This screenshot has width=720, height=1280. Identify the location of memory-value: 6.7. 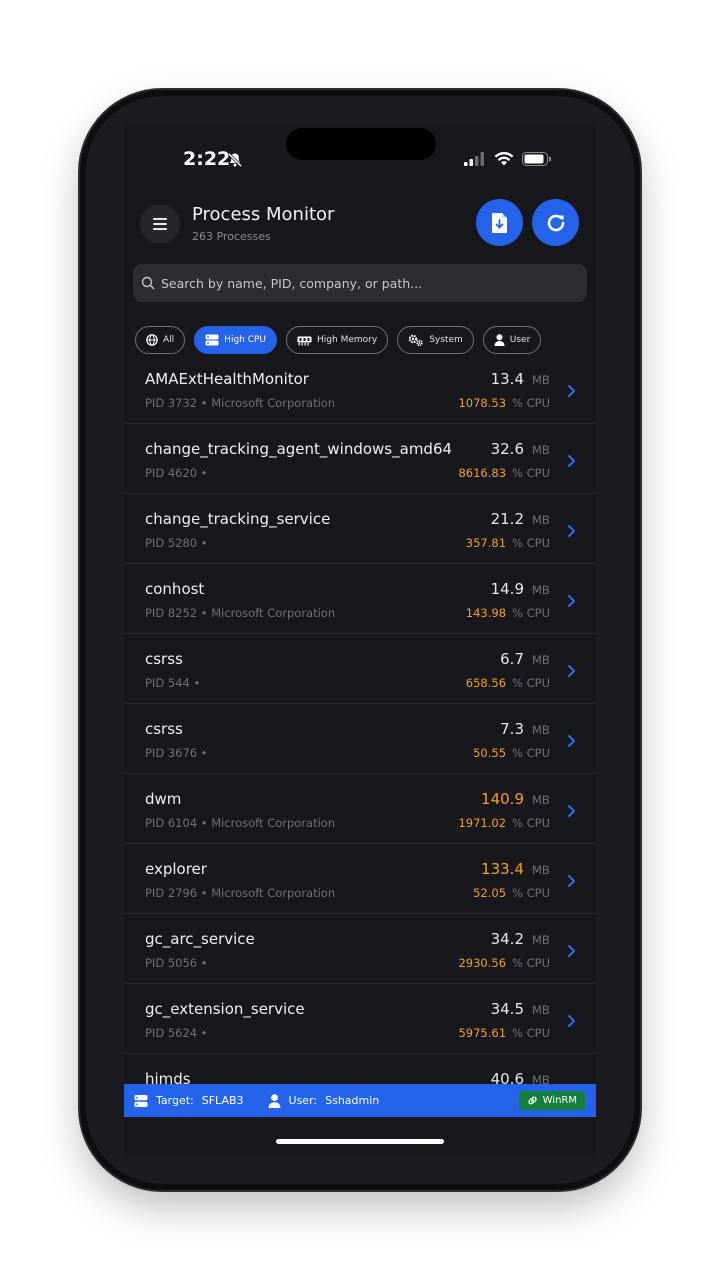
(512, 659).